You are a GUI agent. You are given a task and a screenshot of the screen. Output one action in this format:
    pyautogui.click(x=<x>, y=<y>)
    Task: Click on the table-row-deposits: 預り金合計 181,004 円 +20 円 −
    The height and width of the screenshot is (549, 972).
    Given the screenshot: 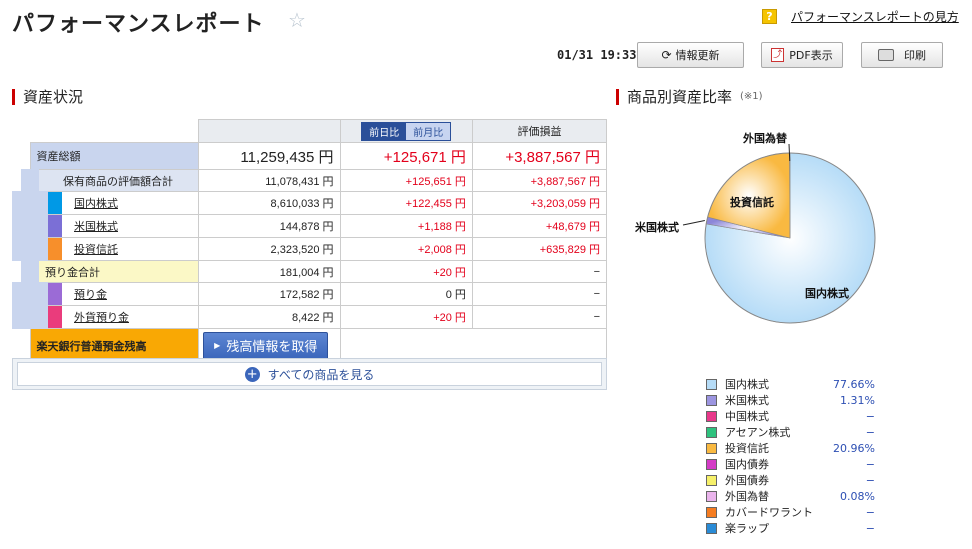 What is the action you would take?
    pyautogui.click(x=314, y=271)
    